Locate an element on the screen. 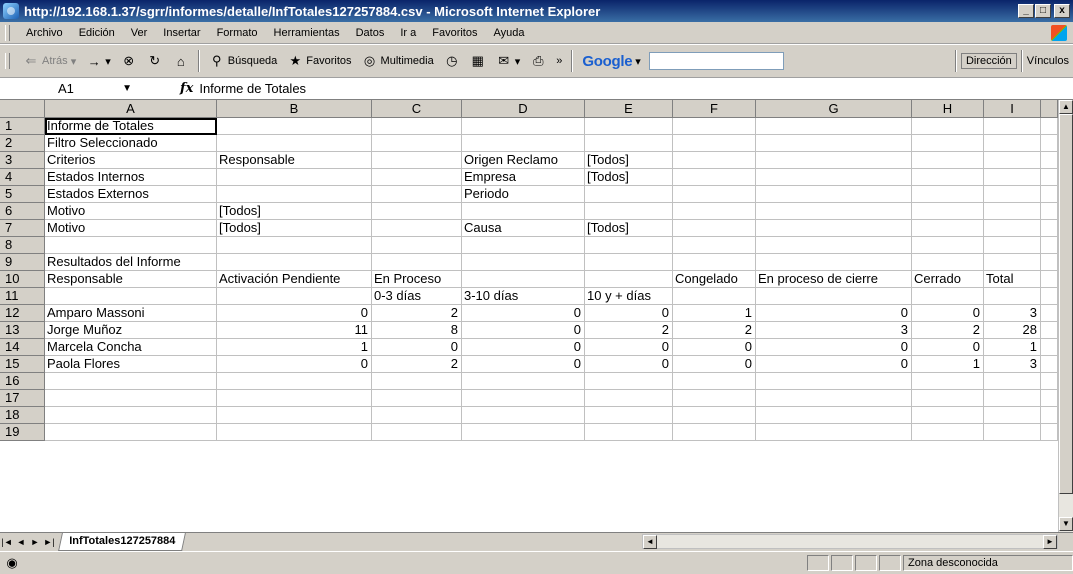 Image resolution: width=1073 pixels, height=574 pixels. row-header: 18 is located at coordinates (22, 415).